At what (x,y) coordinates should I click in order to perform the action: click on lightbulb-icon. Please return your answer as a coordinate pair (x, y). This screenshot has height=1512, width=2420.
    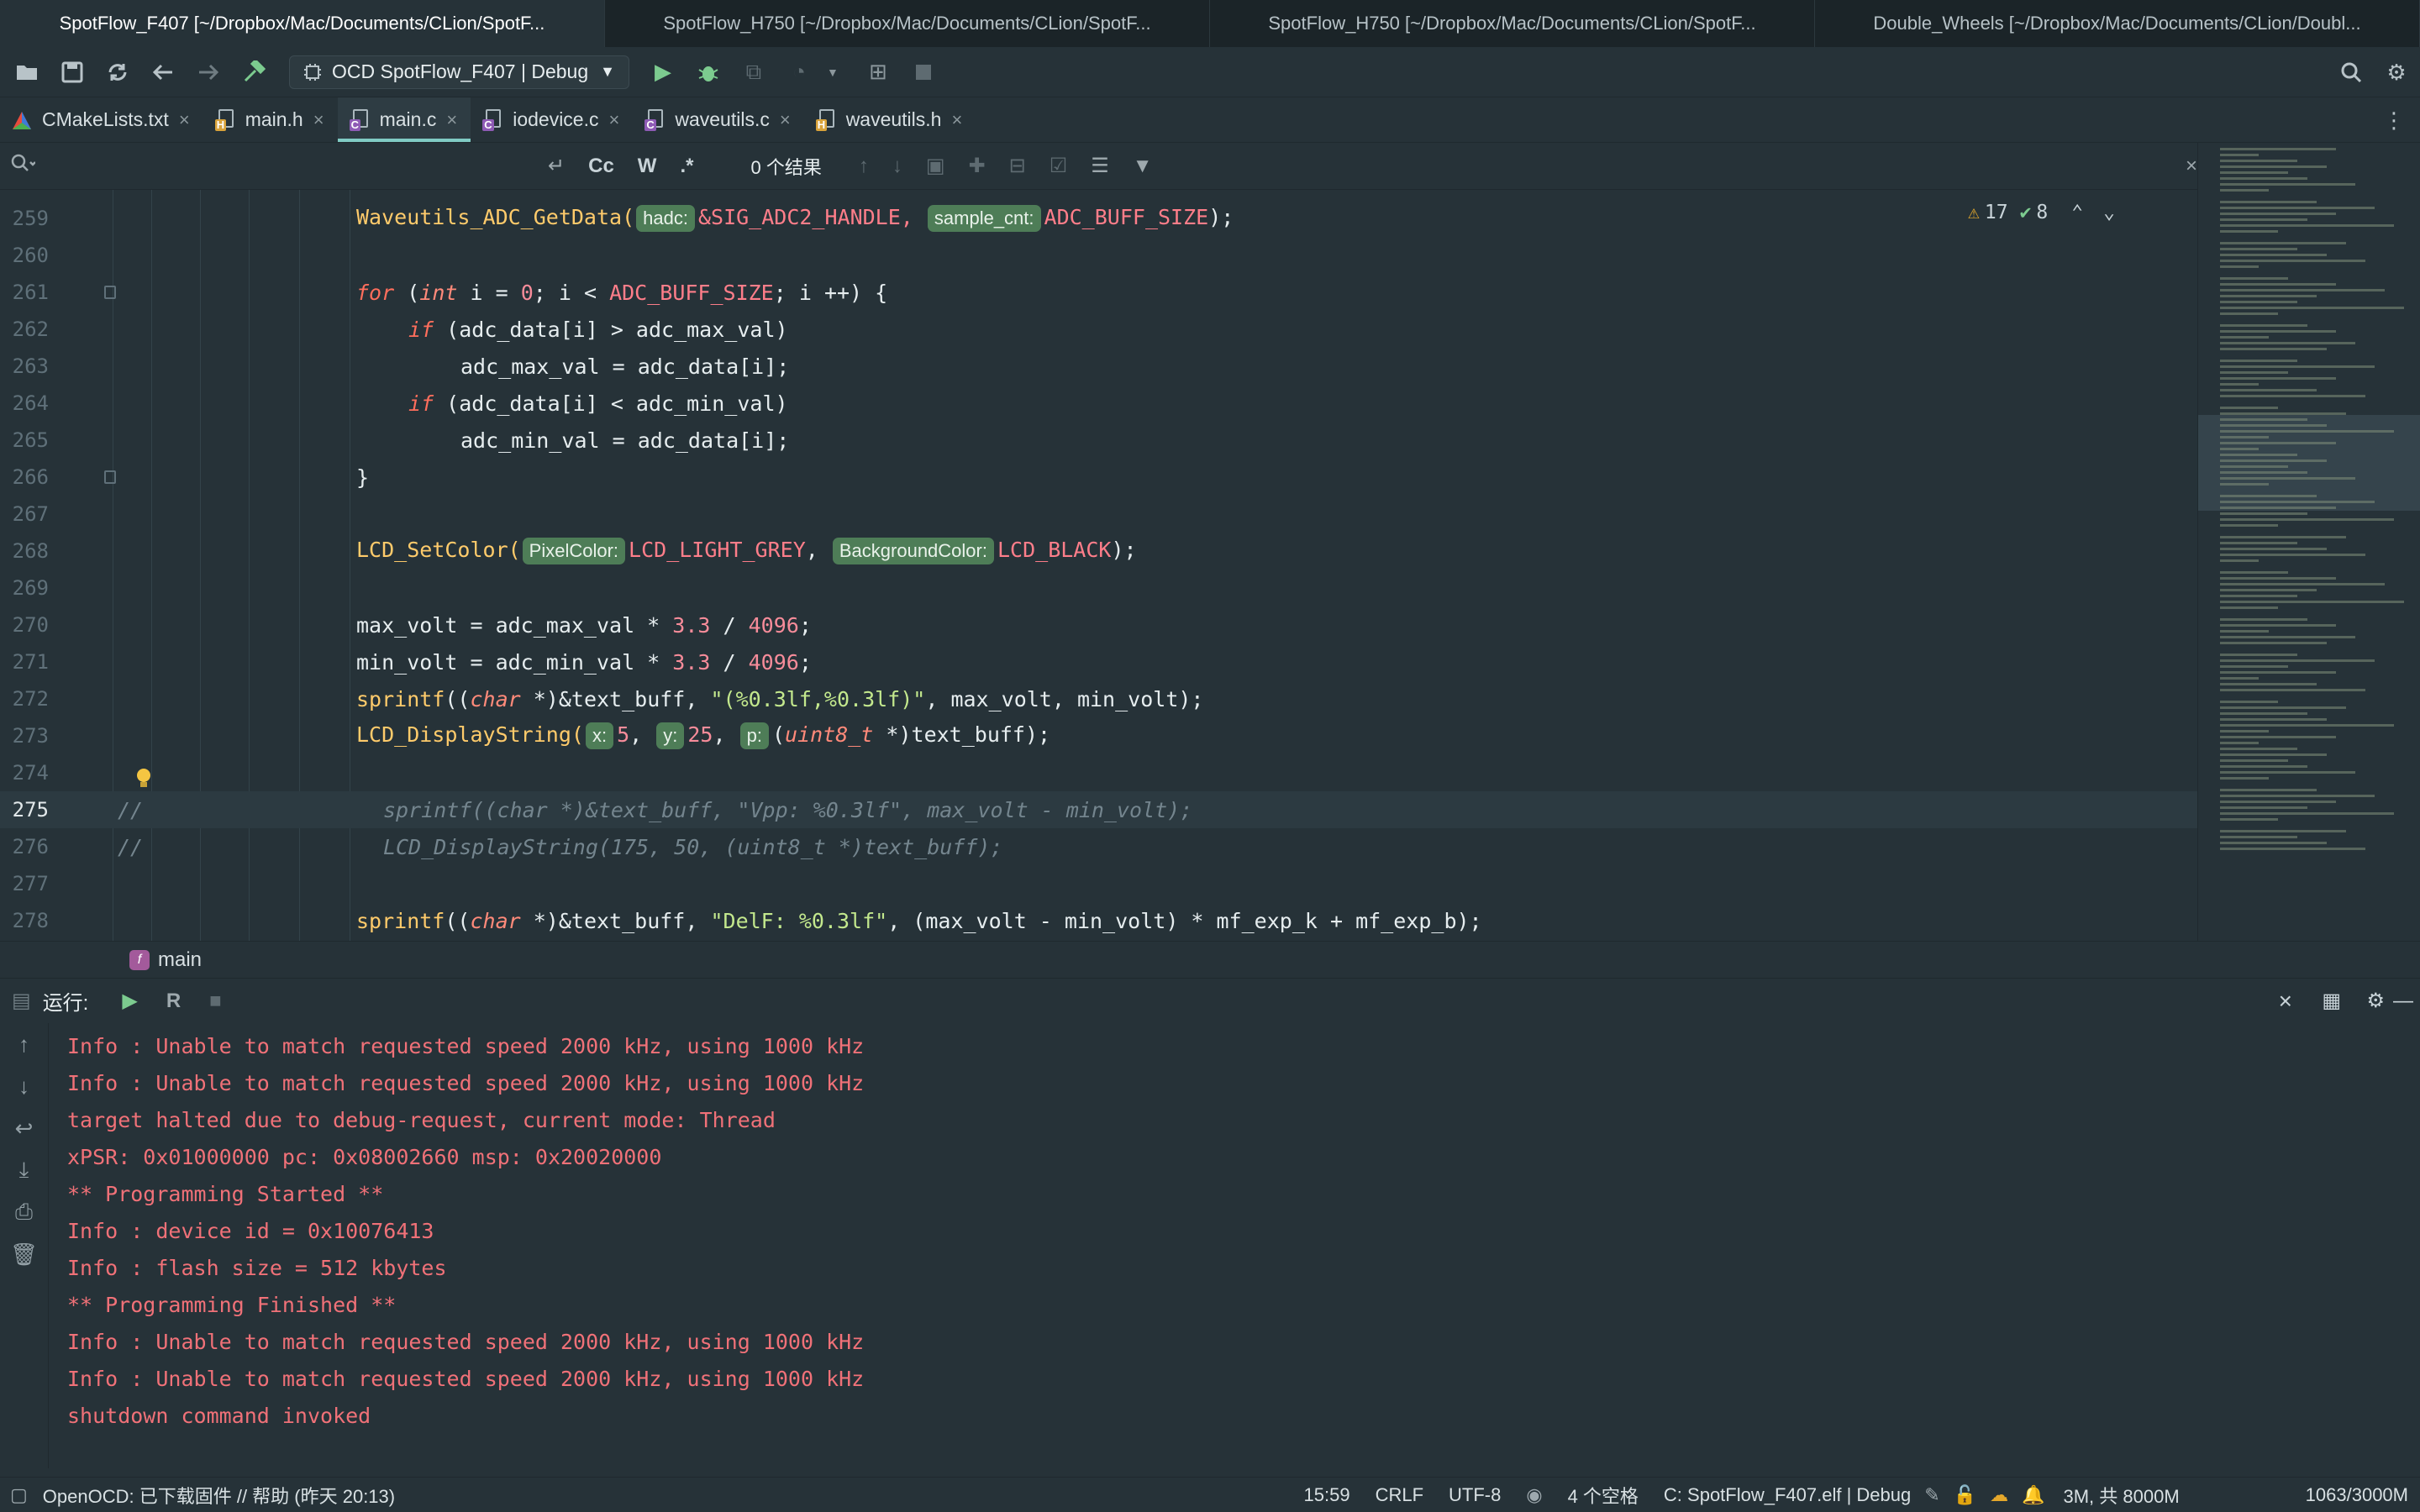
    Looking at the image, I should click on (143, 779).